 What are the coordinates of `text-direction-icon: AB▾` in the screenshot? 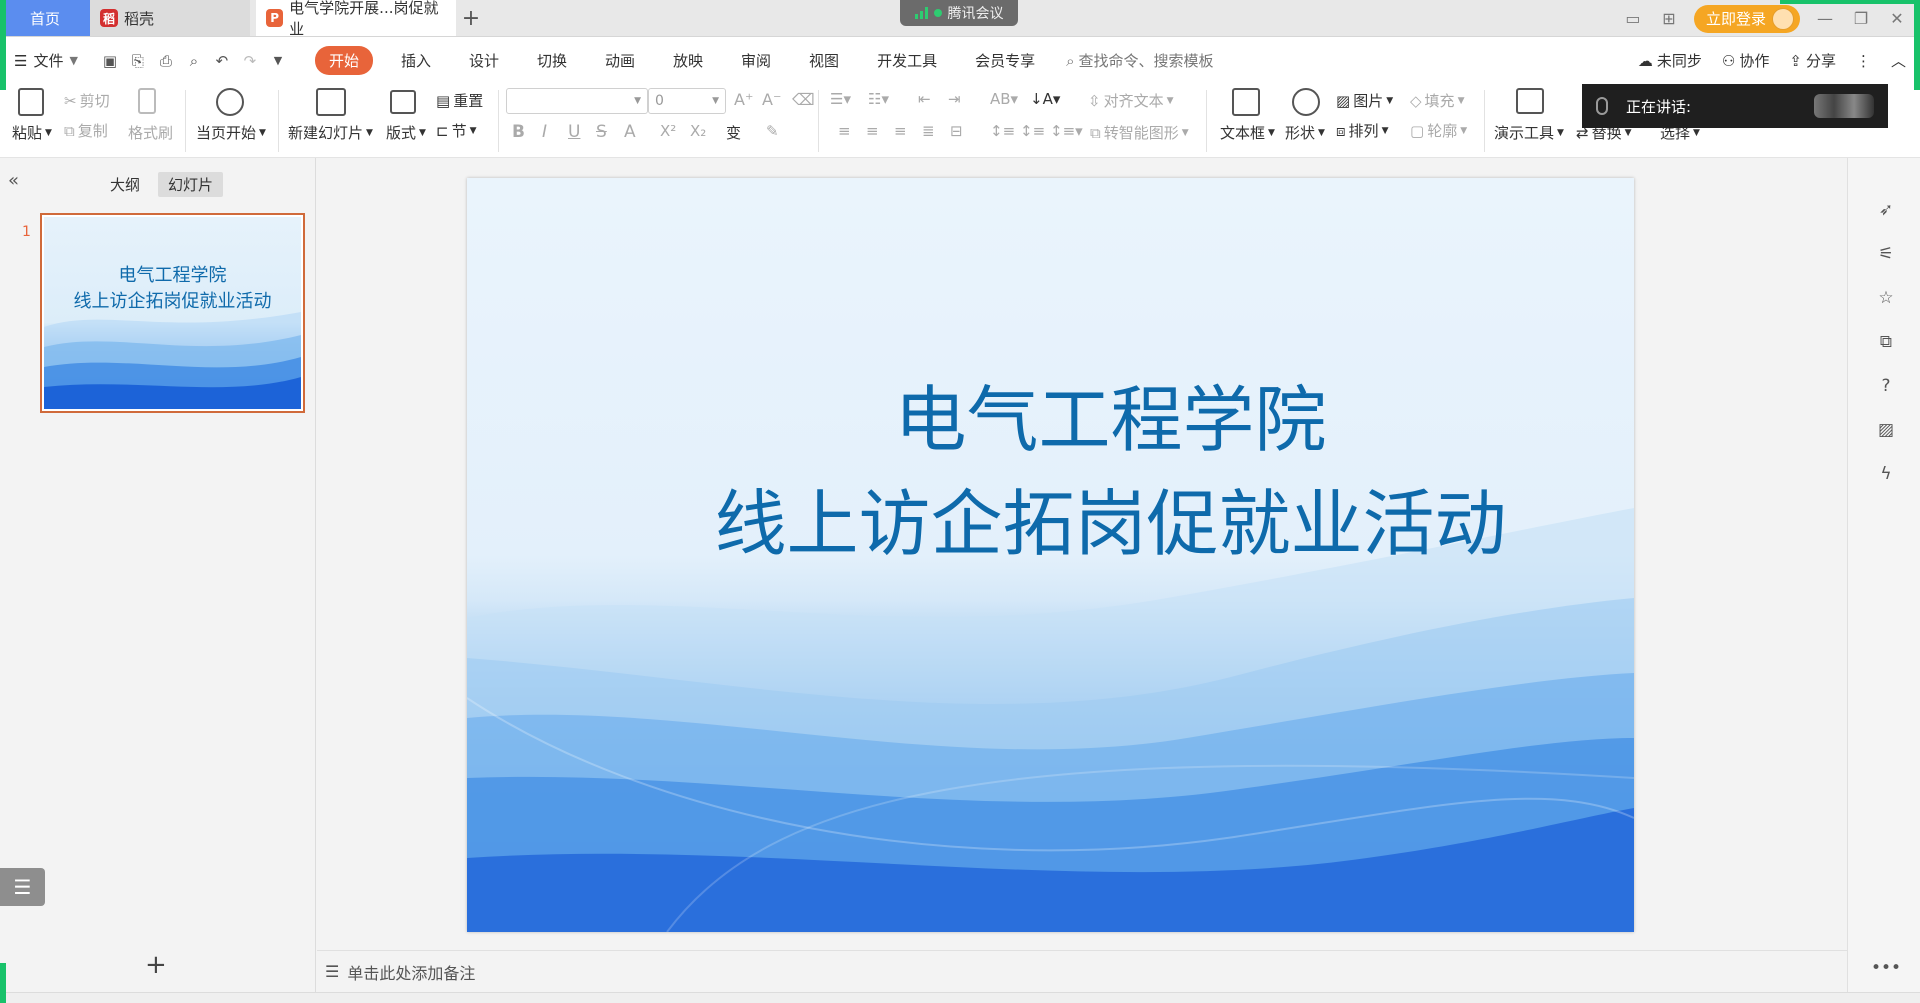 It's located at (1004, 99).